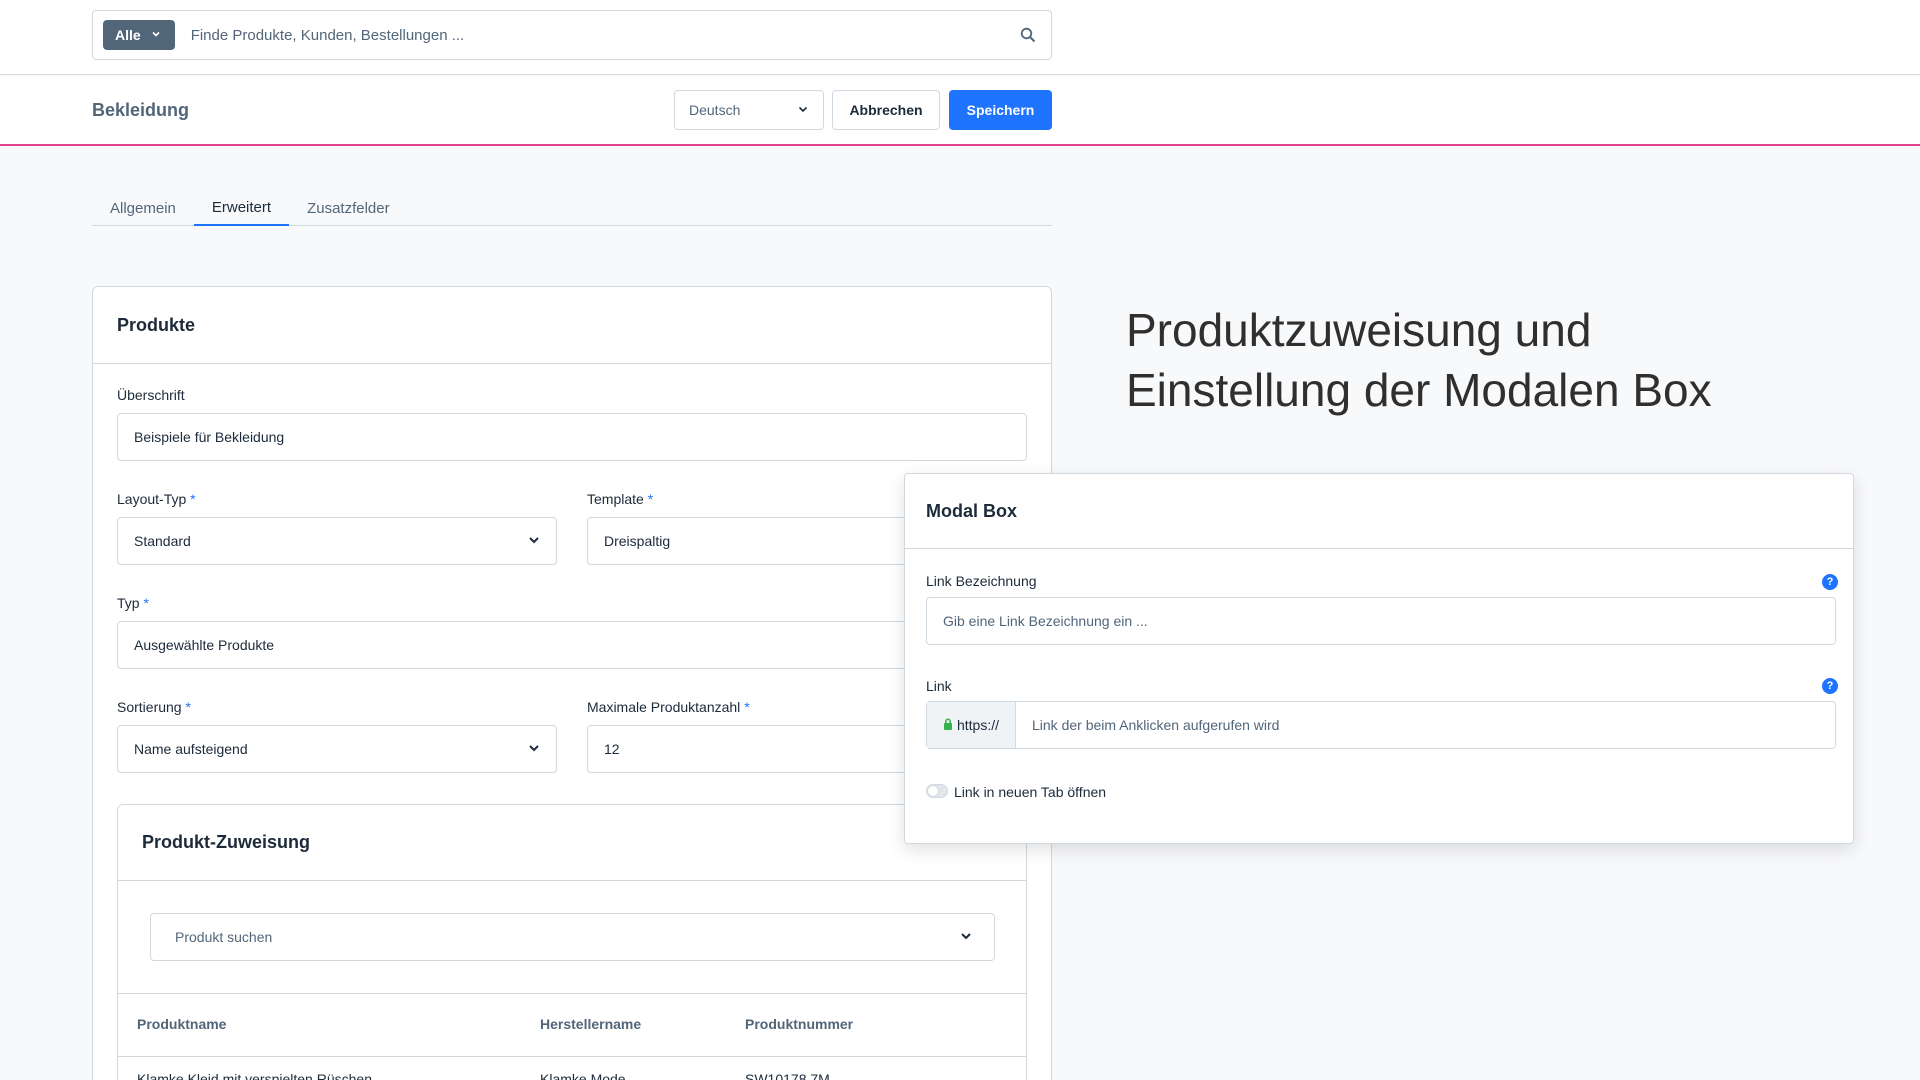 Image resolution: width=1920 pixels, height=1080 pixels. Describe the element at coordinates (154, 707) in the screenshot. I see `sort-label: Sortierung *` at that location.